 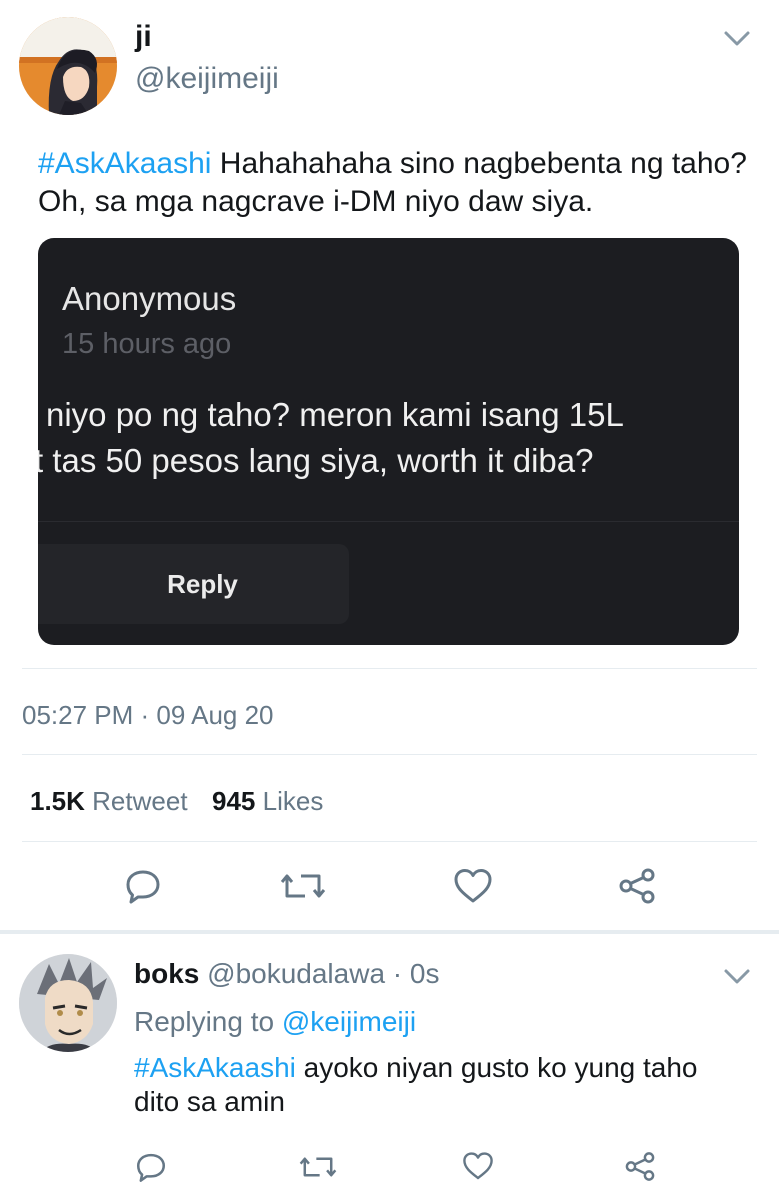 What do you see at coordinates (57, 801) in the screenshot?
I see `retweets-count: 1.5K` at bounding box center [57, 801].